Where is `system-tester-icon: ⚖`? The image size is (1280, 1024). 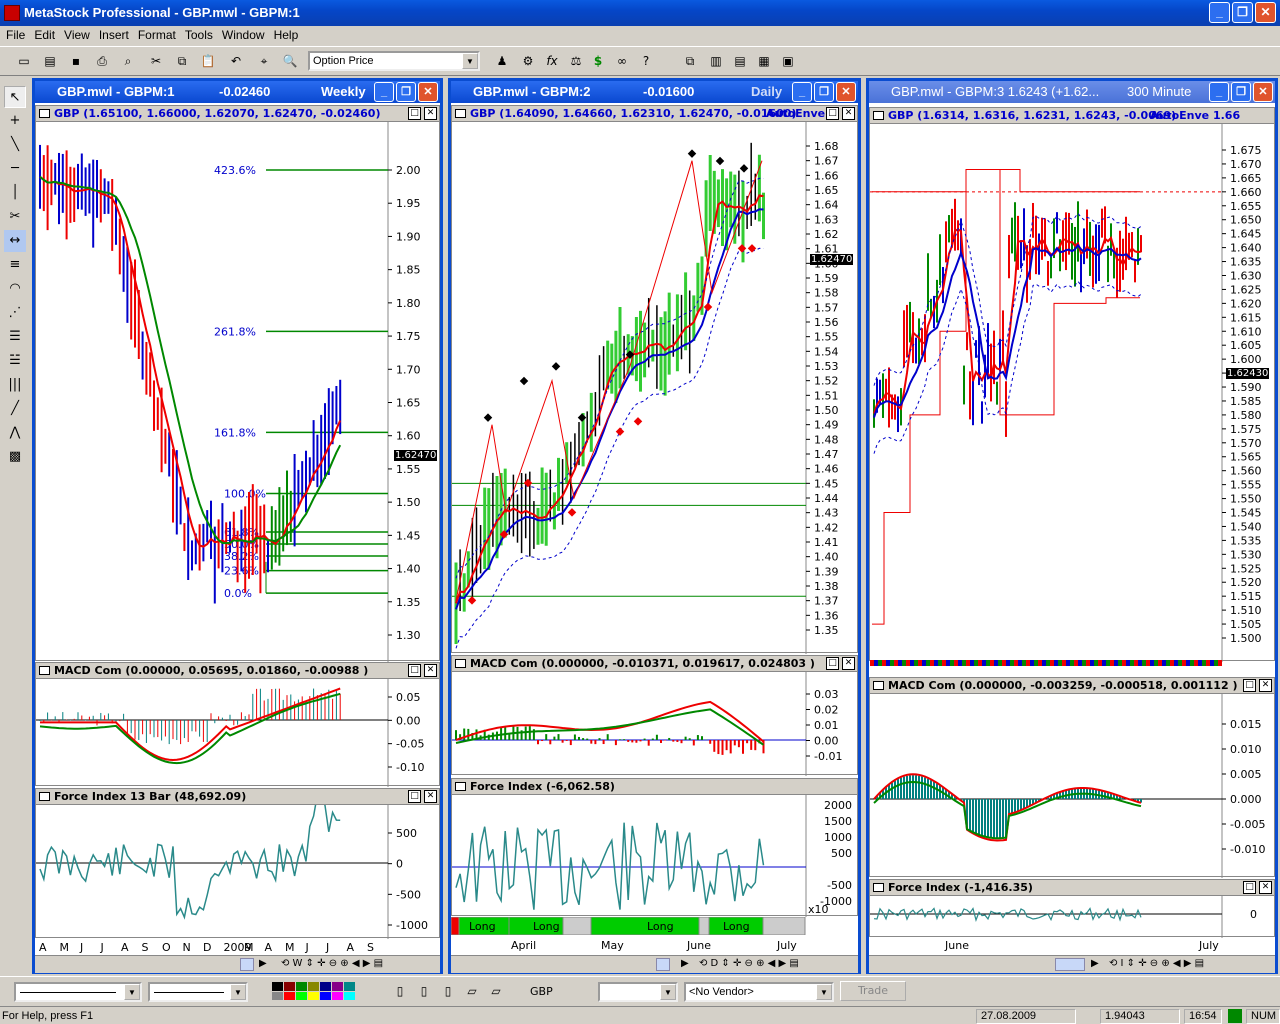
system-tester-icon: ⚖ is located at coordinates (576, 61).